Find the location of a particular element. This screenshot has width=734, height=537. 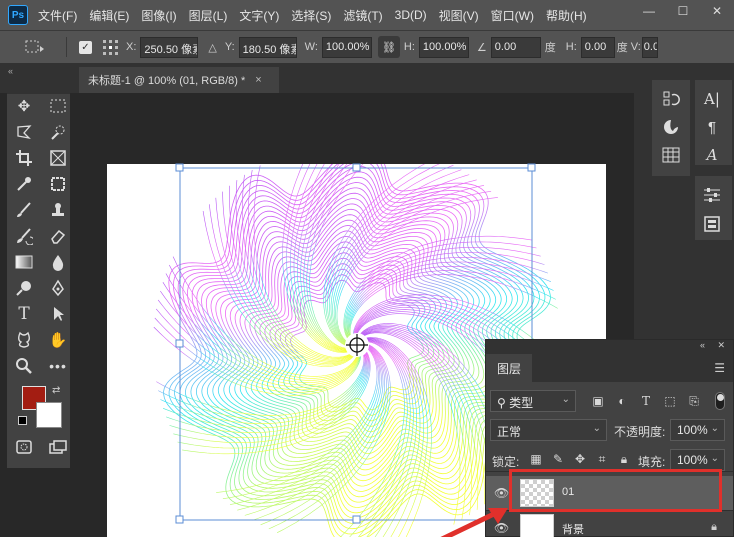

lock-position-icon: ✥ is located at coordinates (580, 459).